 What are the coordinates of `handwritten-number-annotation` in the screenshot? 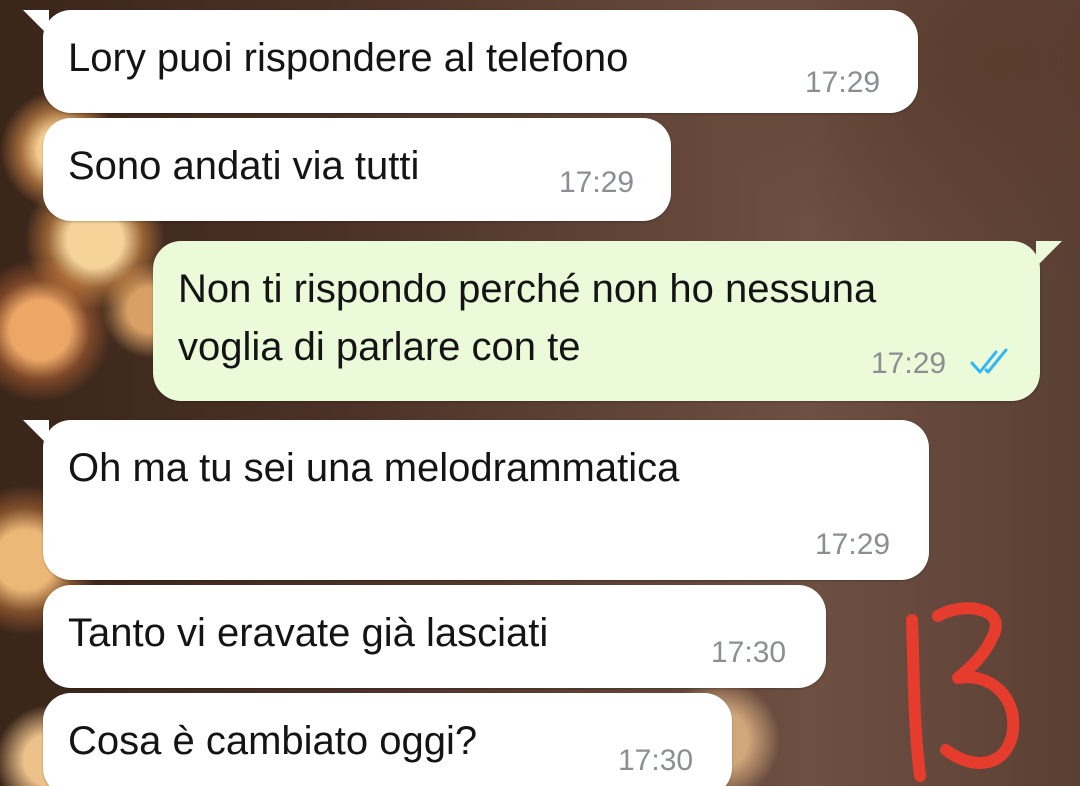 It's located at (963, 692).